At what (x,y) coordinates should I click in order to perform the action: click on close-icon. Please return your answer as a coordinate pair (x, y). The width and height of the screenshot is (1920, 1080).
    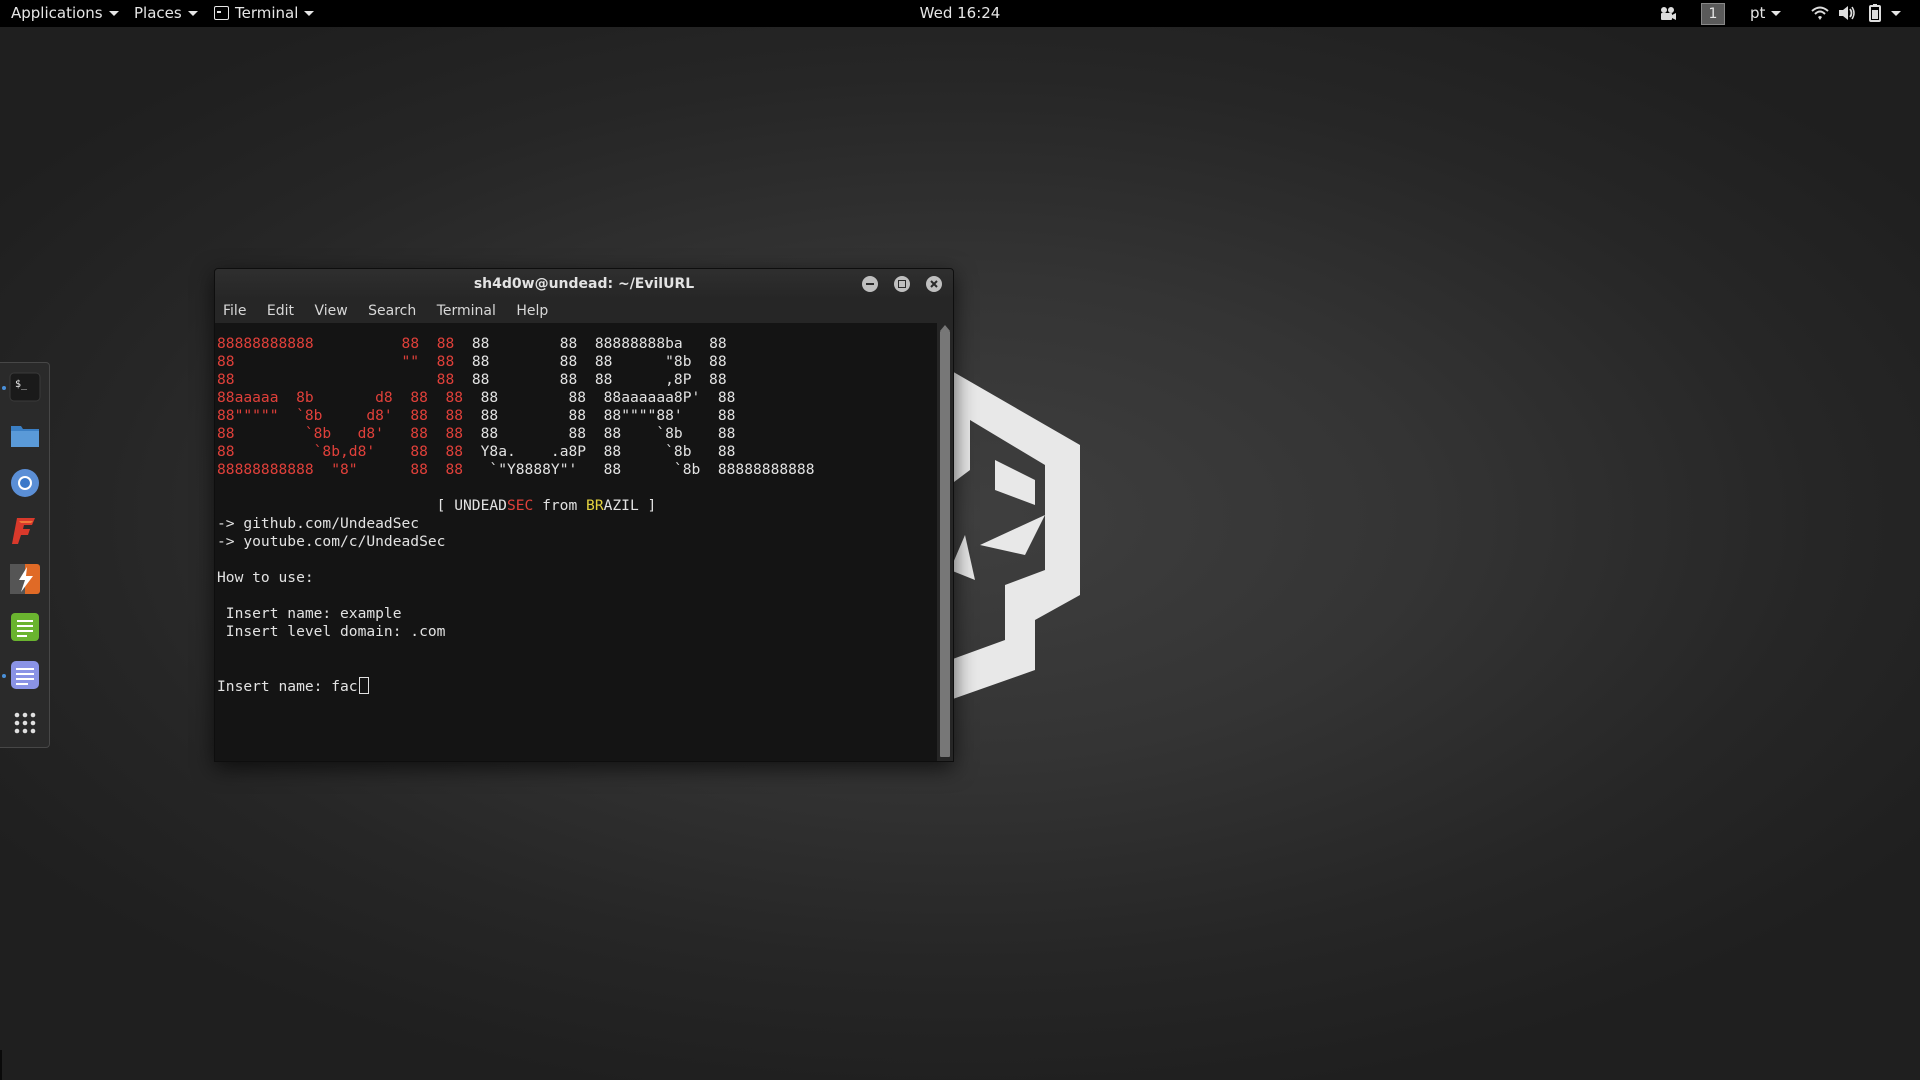
    Looking at the image, I should click on (934, 284).